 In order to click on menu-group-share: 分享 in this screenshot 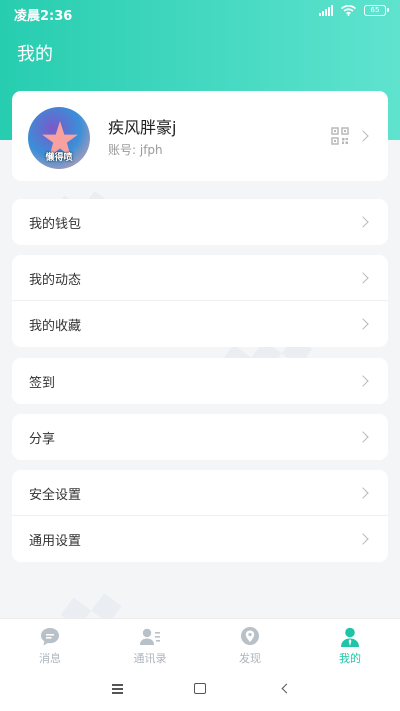, I will do `click(200, 437)`.